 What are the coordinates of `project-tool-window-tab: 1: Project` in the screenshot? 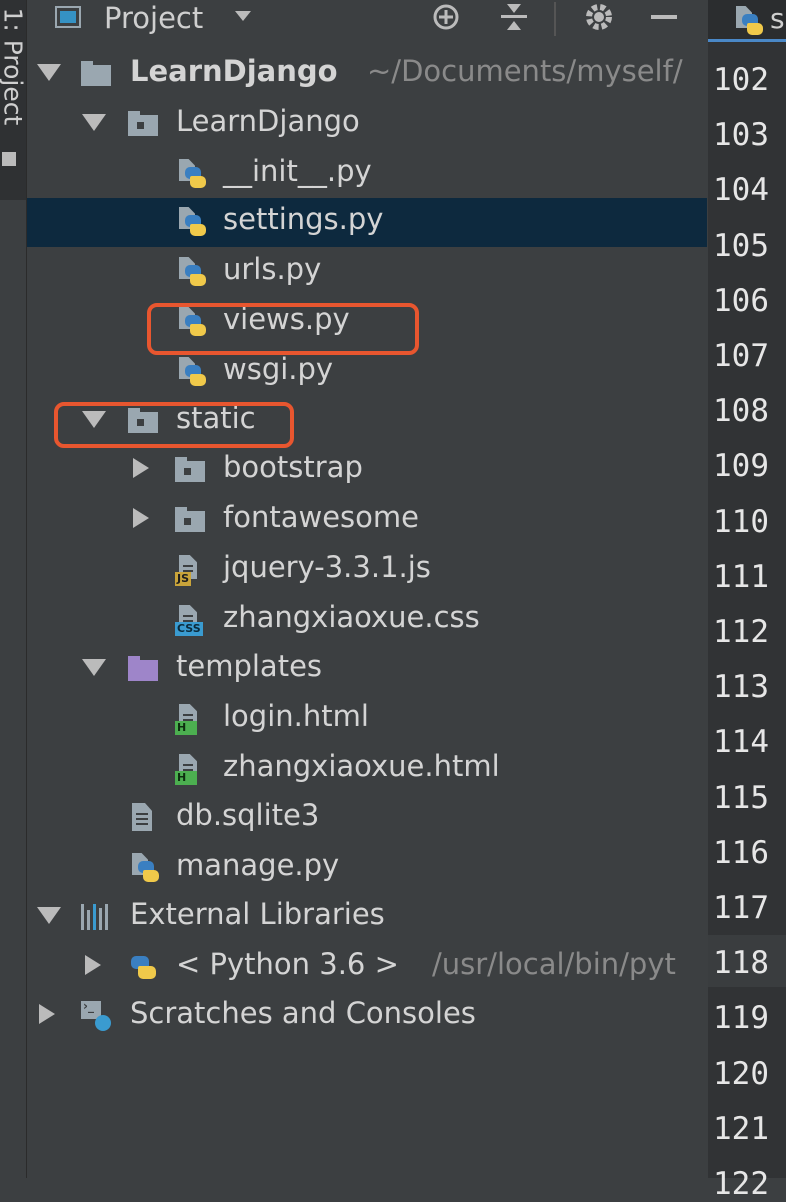 It's located at (14, 100).